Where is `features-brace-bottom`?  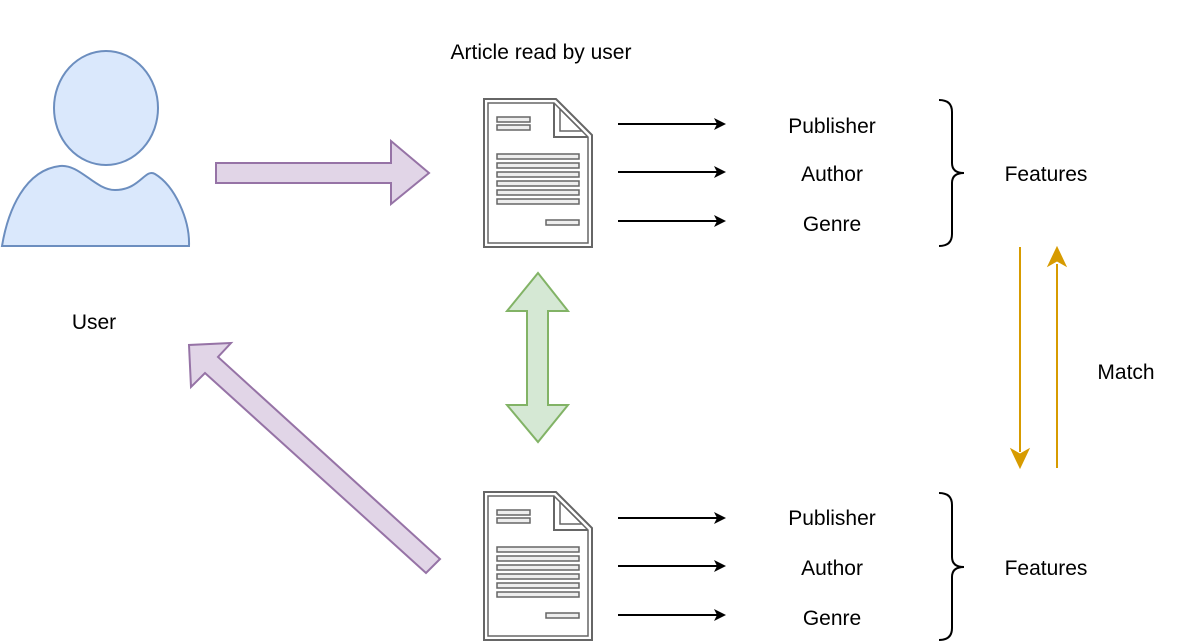
features-brace-bottom is located at coordinates (951, 566).